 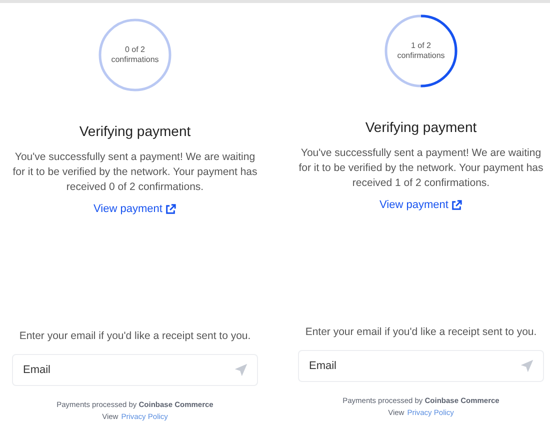 What do you see at coordinates (420, 46) in the screenshot?
I see `confirmation-count: 1 of 2` at bounding box center [420, 46].